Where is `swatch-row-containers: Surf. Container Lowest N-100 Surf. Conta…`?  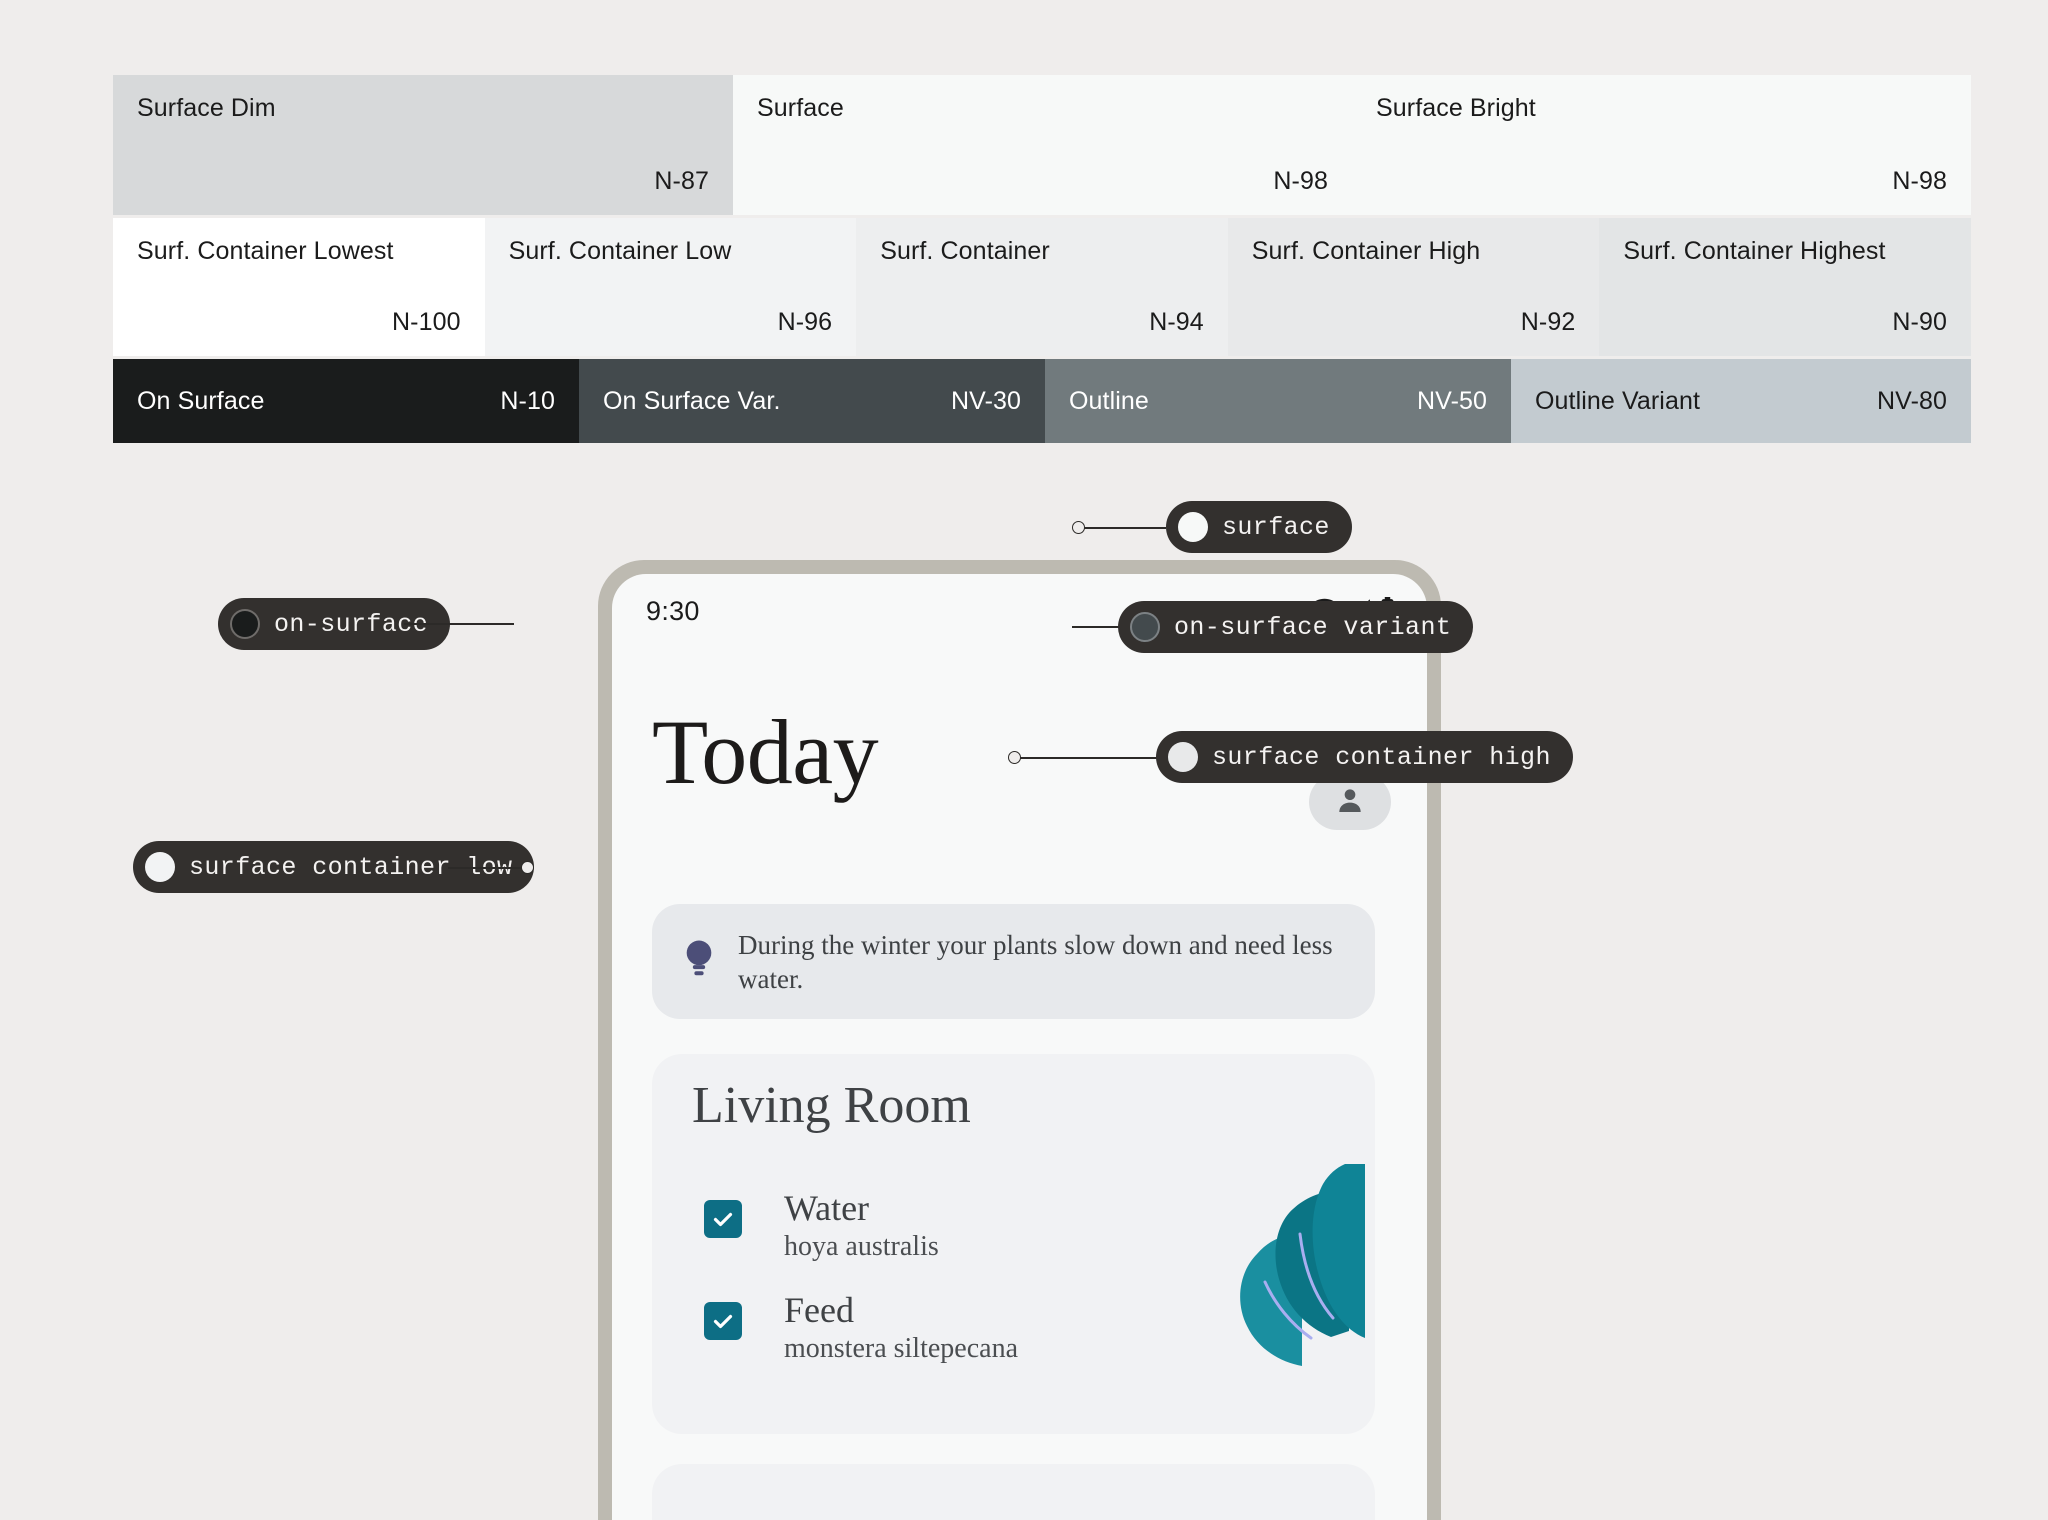
swatch-row-containers: Surf. Container Lowest N-100 Surf. Conta… is located at coordinates (1042, 287).